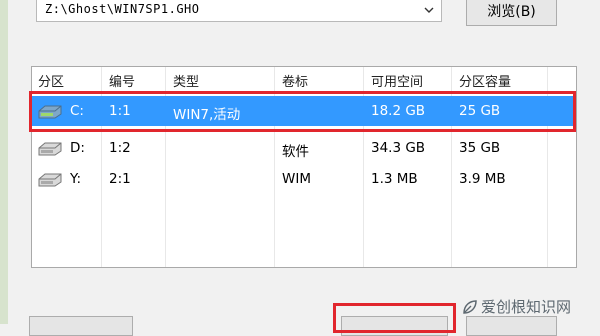 The image size is (600, 336). I want to click on confirm-button-highlight, so click(394, 318).